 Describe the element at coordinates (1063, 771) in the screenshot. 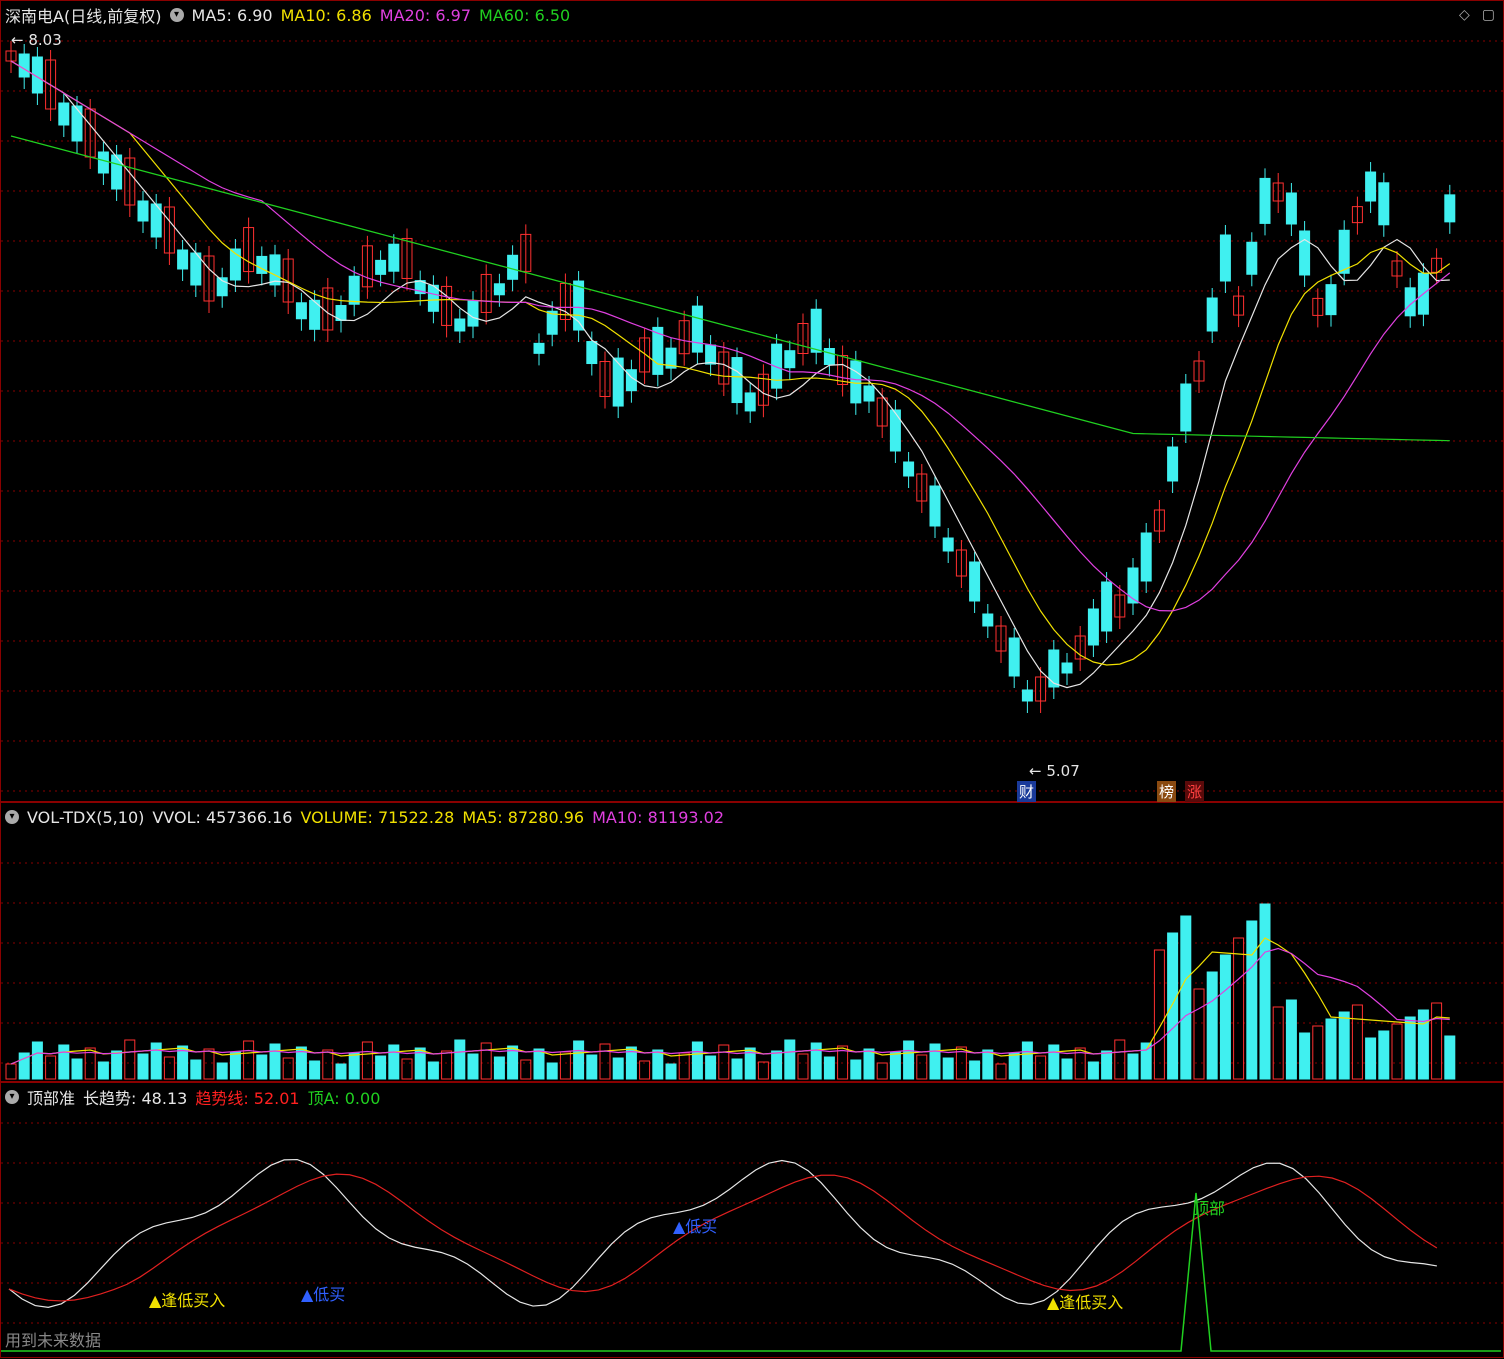

I see `low-price-value: 5.07` at that location.